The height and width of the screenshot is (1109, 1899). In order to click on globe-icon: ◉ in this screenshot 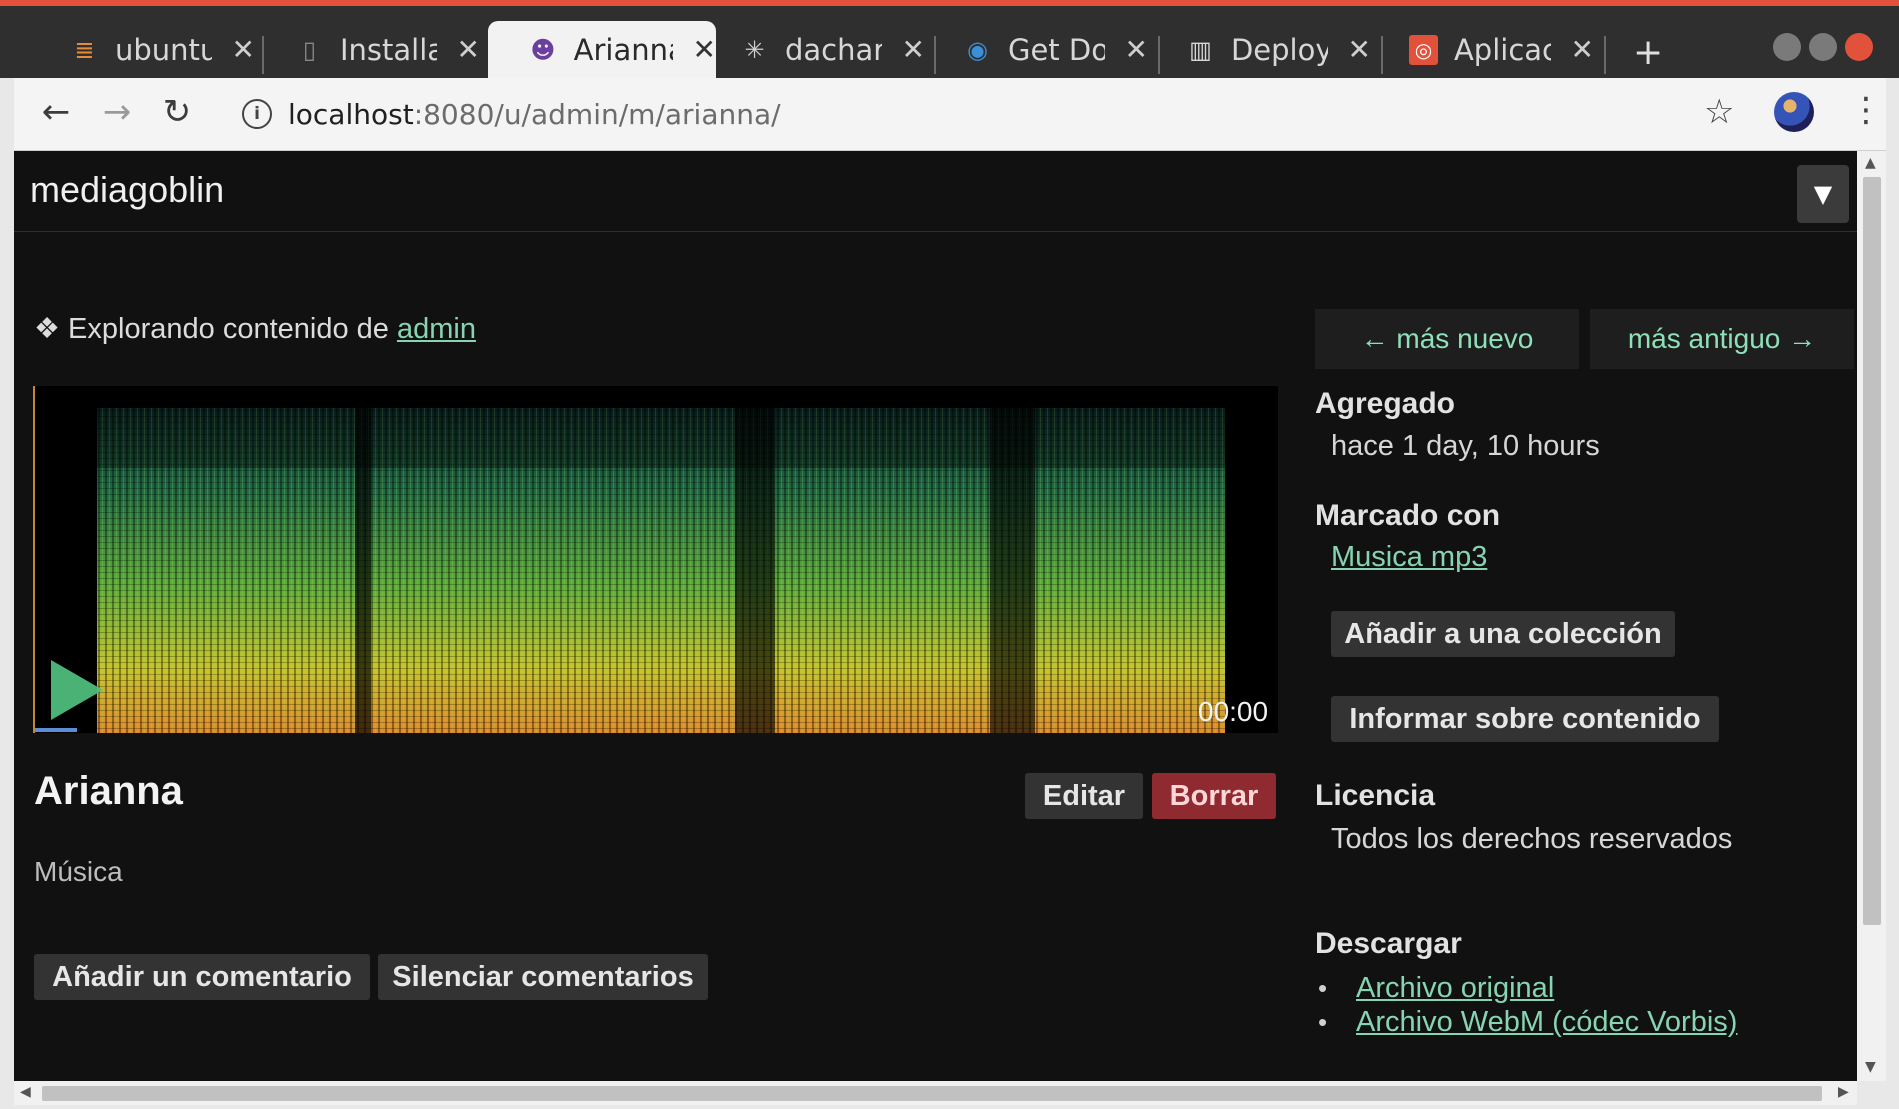, I will do `click(977, 49)`.